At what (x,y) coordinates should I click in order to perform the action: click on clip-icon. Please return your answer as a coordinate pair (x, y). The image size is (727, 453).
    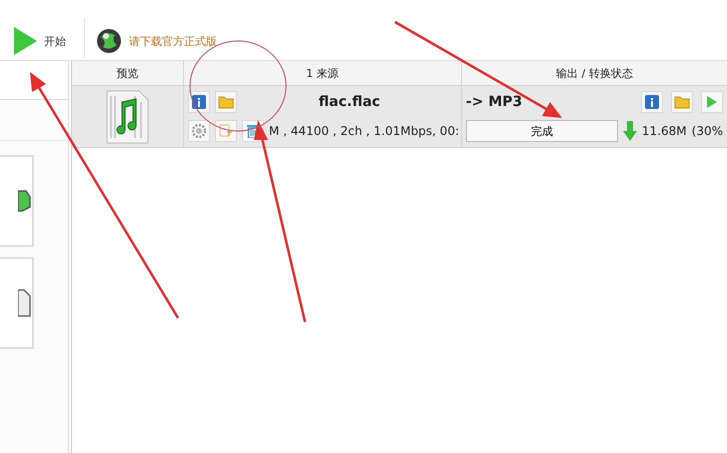
    Looking at the image, I should click on (225, 131).